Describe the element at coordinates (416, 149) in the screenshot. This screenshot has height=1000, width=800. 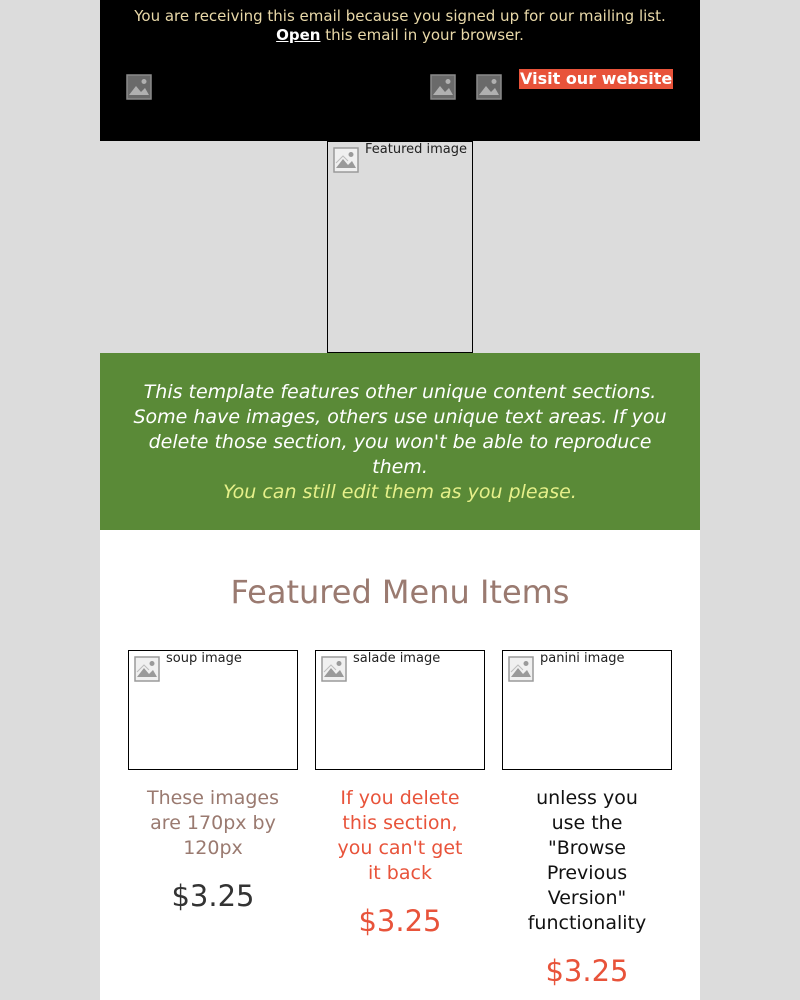
I see `featured-image-alt: Featured image` at that location.